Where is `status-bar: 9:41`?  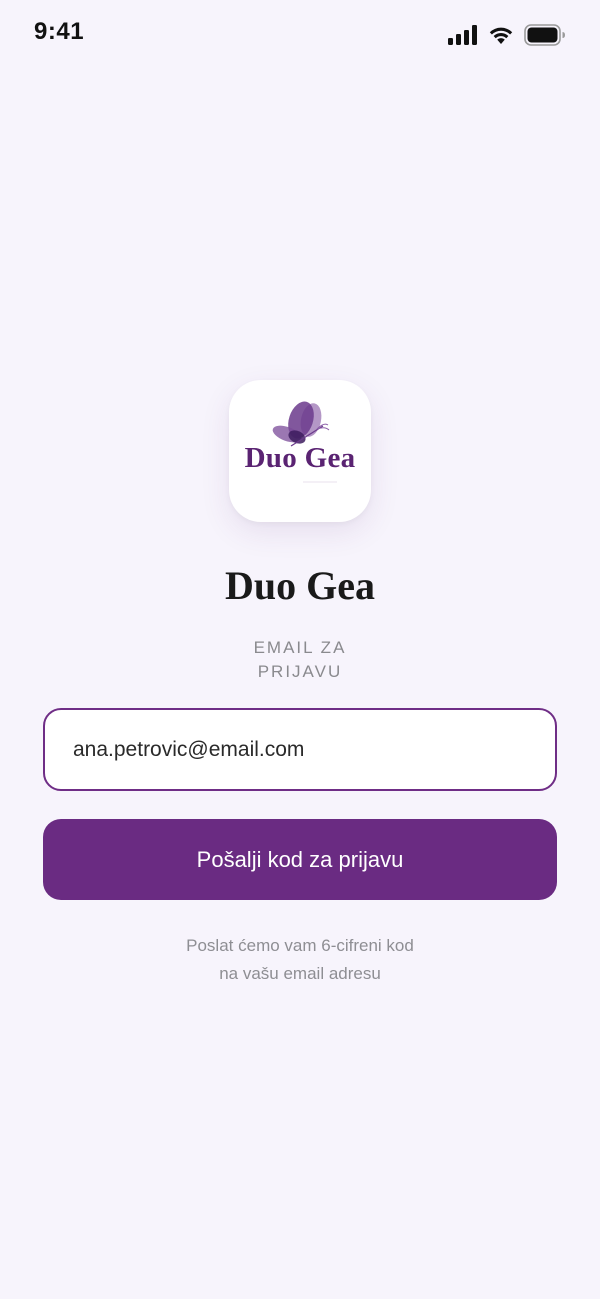 status-bar: 9:41 is located at coordinates (300, 35).